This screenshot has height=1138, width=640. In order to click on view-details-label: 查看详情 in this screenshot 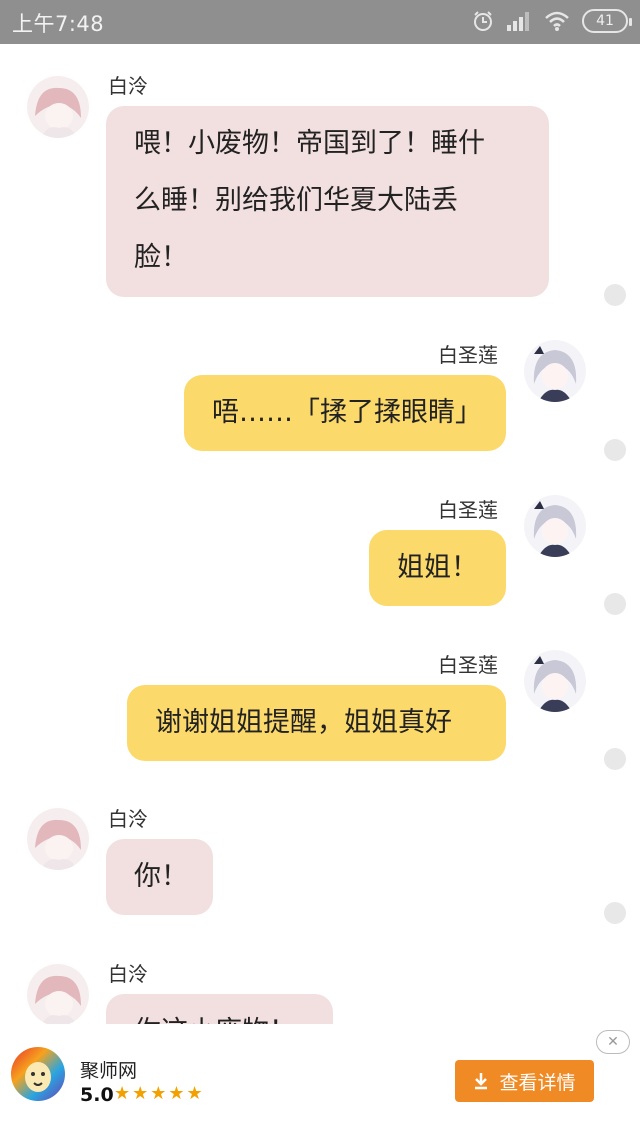, I will do `click(537, 1082)`.